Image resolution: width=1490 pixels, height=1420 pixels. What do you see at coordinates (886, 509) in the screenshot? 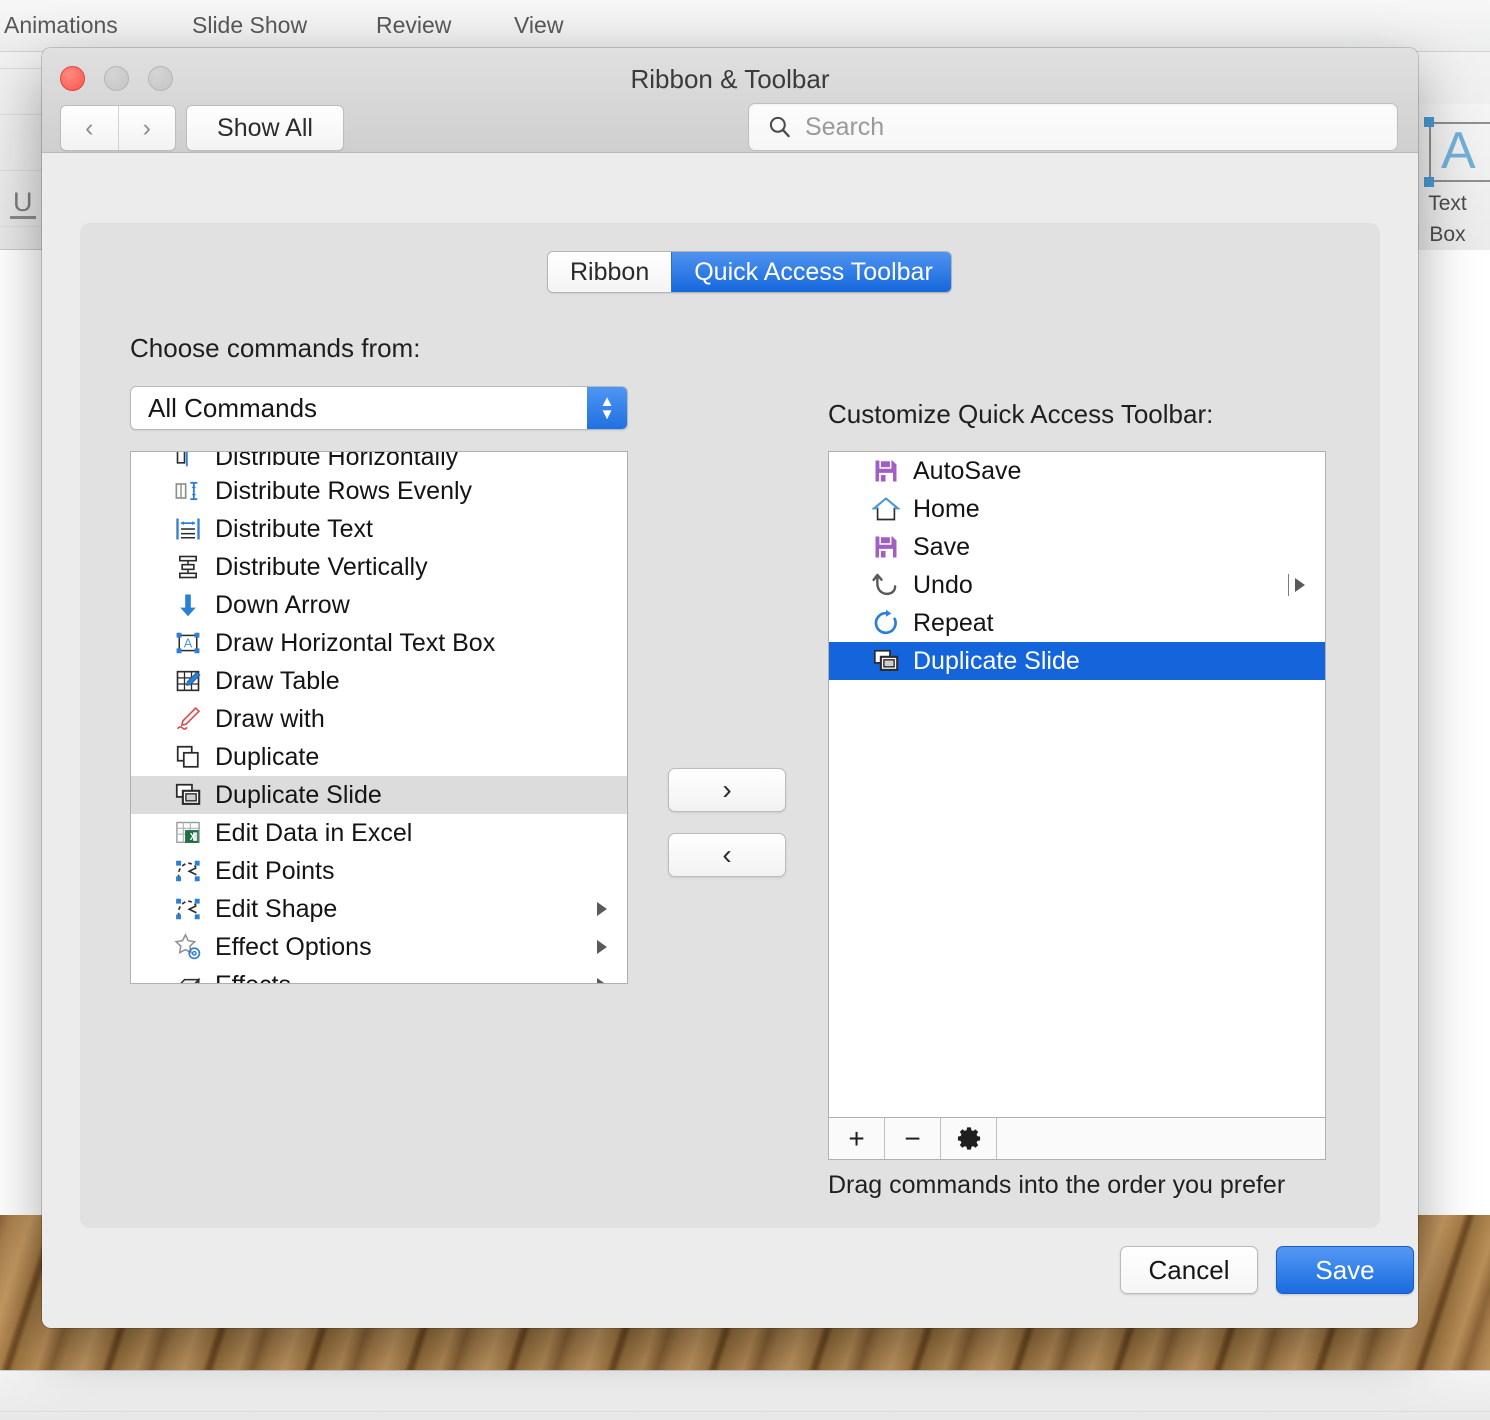
I see `home-icon` at bounding box center [886, 509].